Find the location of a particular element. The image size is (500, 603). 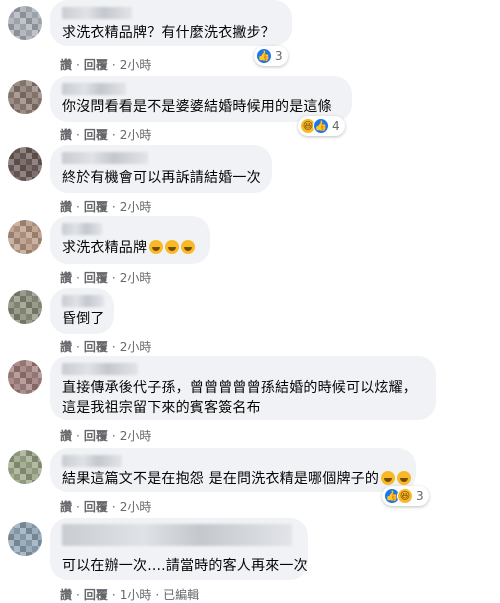

comment-bubble: 終於有機會可以再訴請結婚一次 is located at coordinates (161, 169).